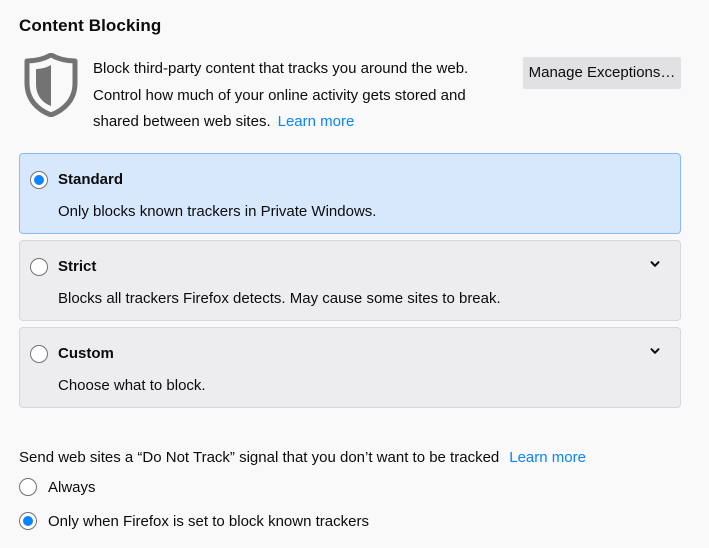 The height and width of the screenshot is (548, 709). What do you see at coordinates (28, 521) in the screenshot?
I see `dnt-only-when-radio` at bounding box center [28, 521].